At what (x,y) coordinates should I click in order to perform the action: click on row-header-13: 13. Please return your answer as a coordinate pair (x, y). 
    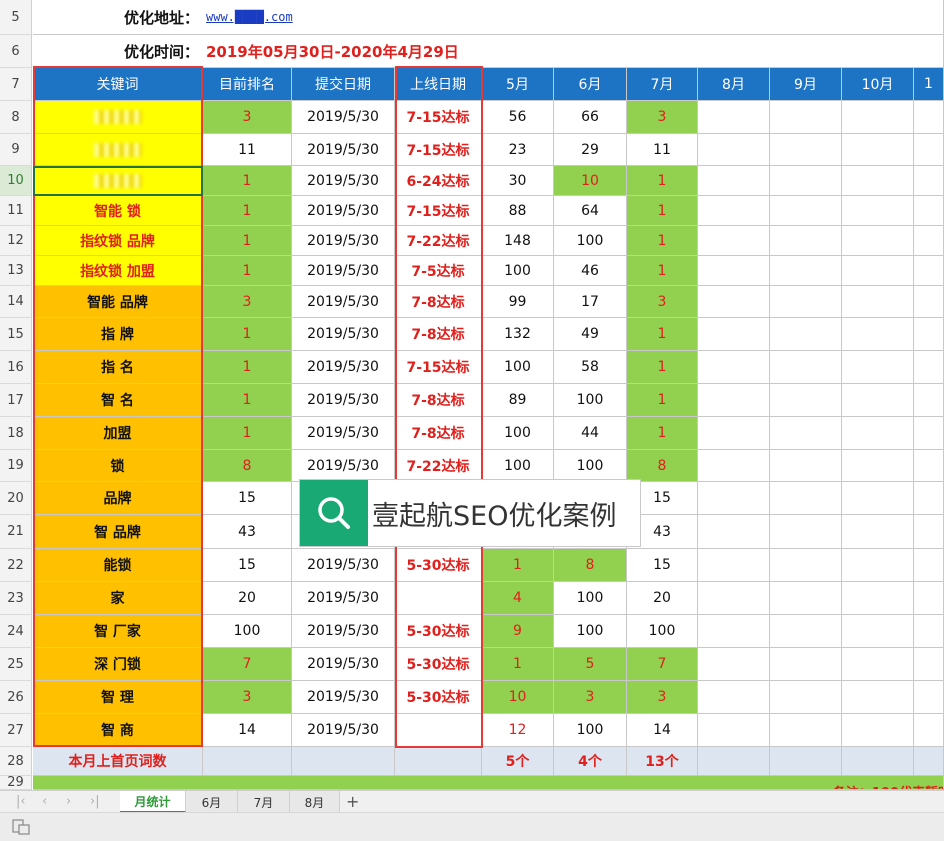
    Looking at the image, I should click on (16, 271).